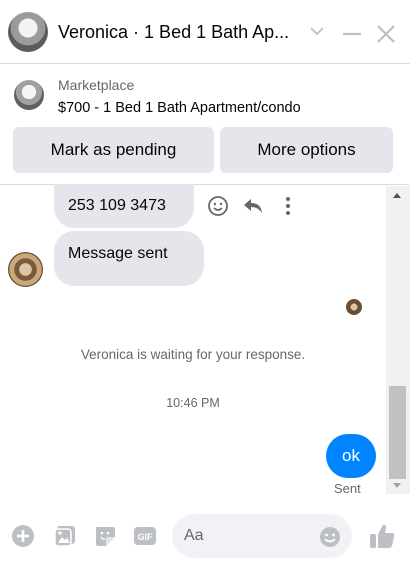  I want to click on gif-icon-label: GIF, so click(146, 537).